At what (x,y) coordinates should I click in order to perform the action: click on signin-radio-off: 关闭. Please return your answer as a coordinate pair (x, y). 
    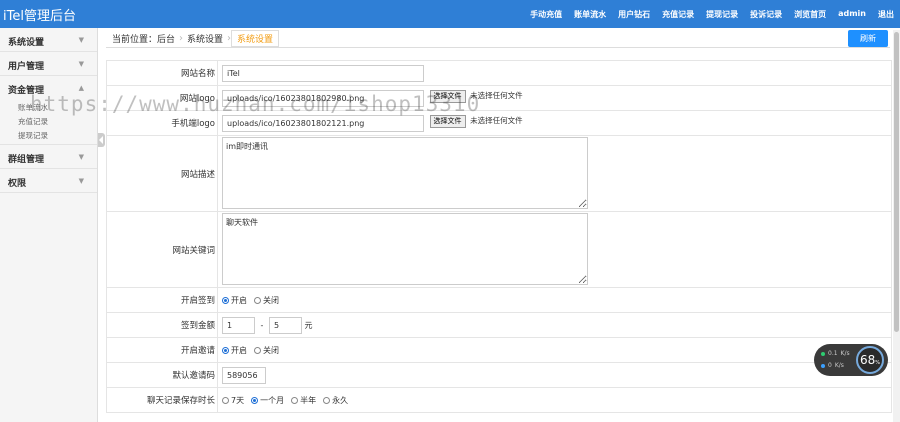
    Looking at the image, I should click on (266, 300).